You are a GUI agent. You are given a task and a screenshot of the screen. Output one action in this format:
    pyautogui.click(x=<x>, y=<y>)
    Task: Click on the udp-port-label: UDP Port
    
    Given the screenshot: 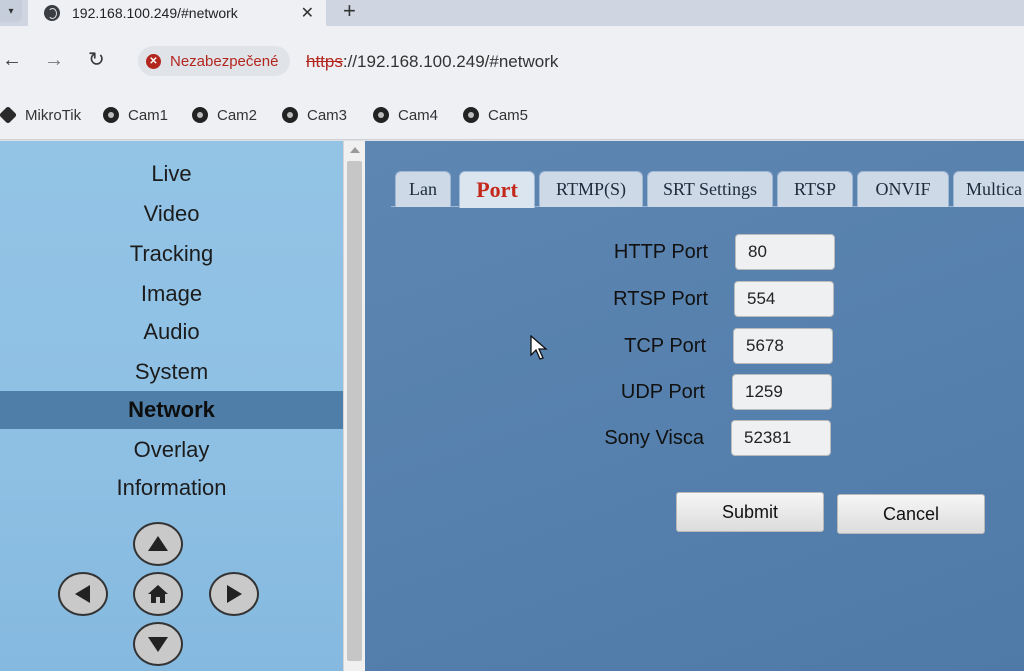 What is the action you would take?
    pyautogui.click(x=662, y=392)
    